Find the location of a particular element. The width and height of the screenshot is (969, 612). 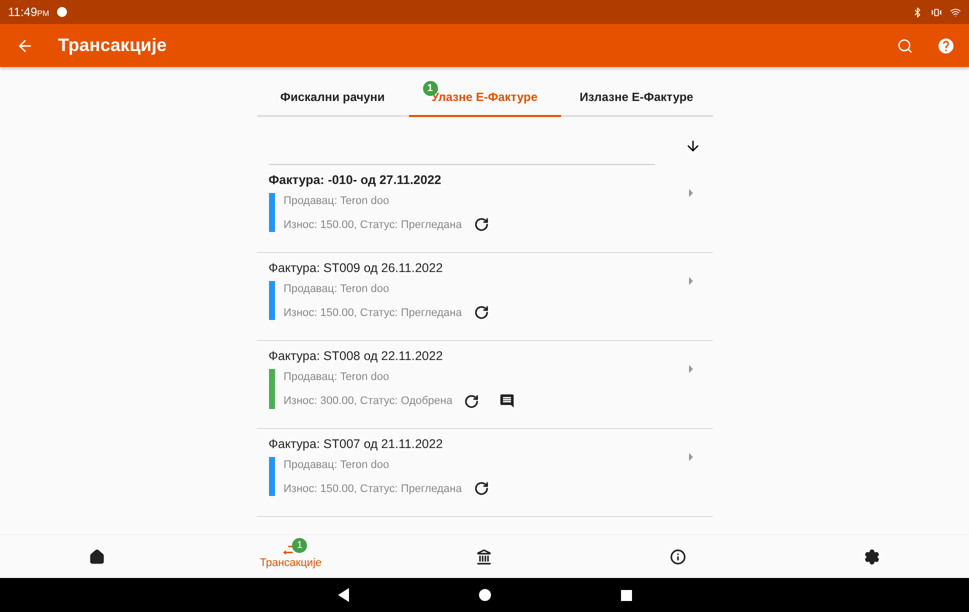

notification-icon is located at coordinates (62, 12).